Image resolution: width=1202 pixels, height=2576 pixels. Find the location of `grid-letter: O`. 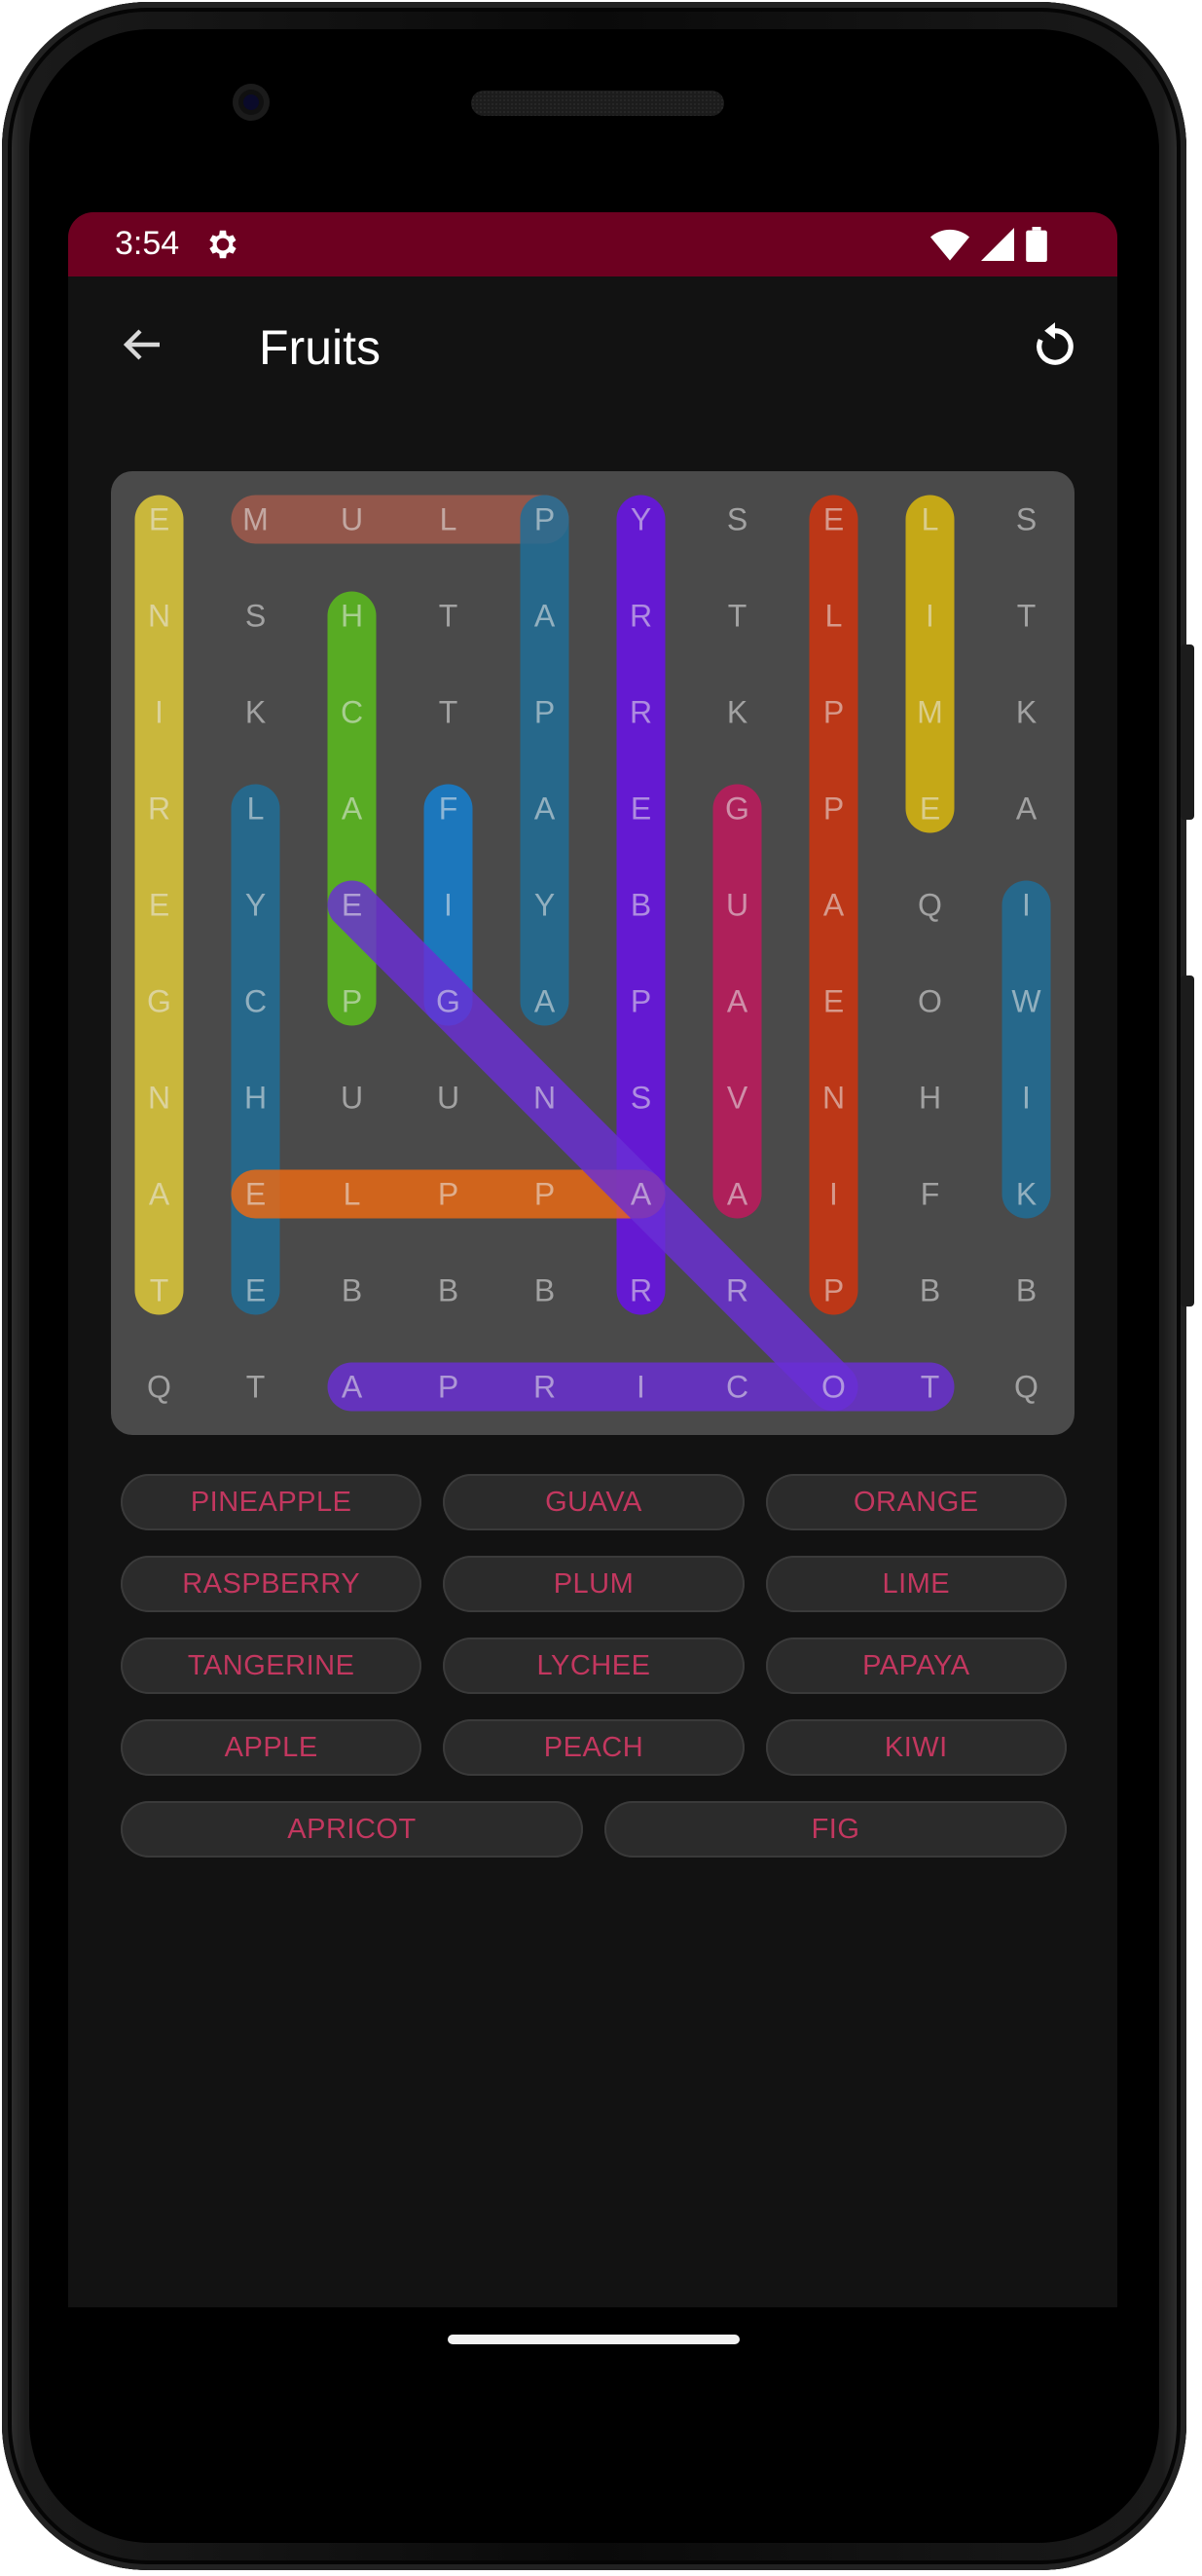

grid-letter: O is located at coordinates (833, 1387).